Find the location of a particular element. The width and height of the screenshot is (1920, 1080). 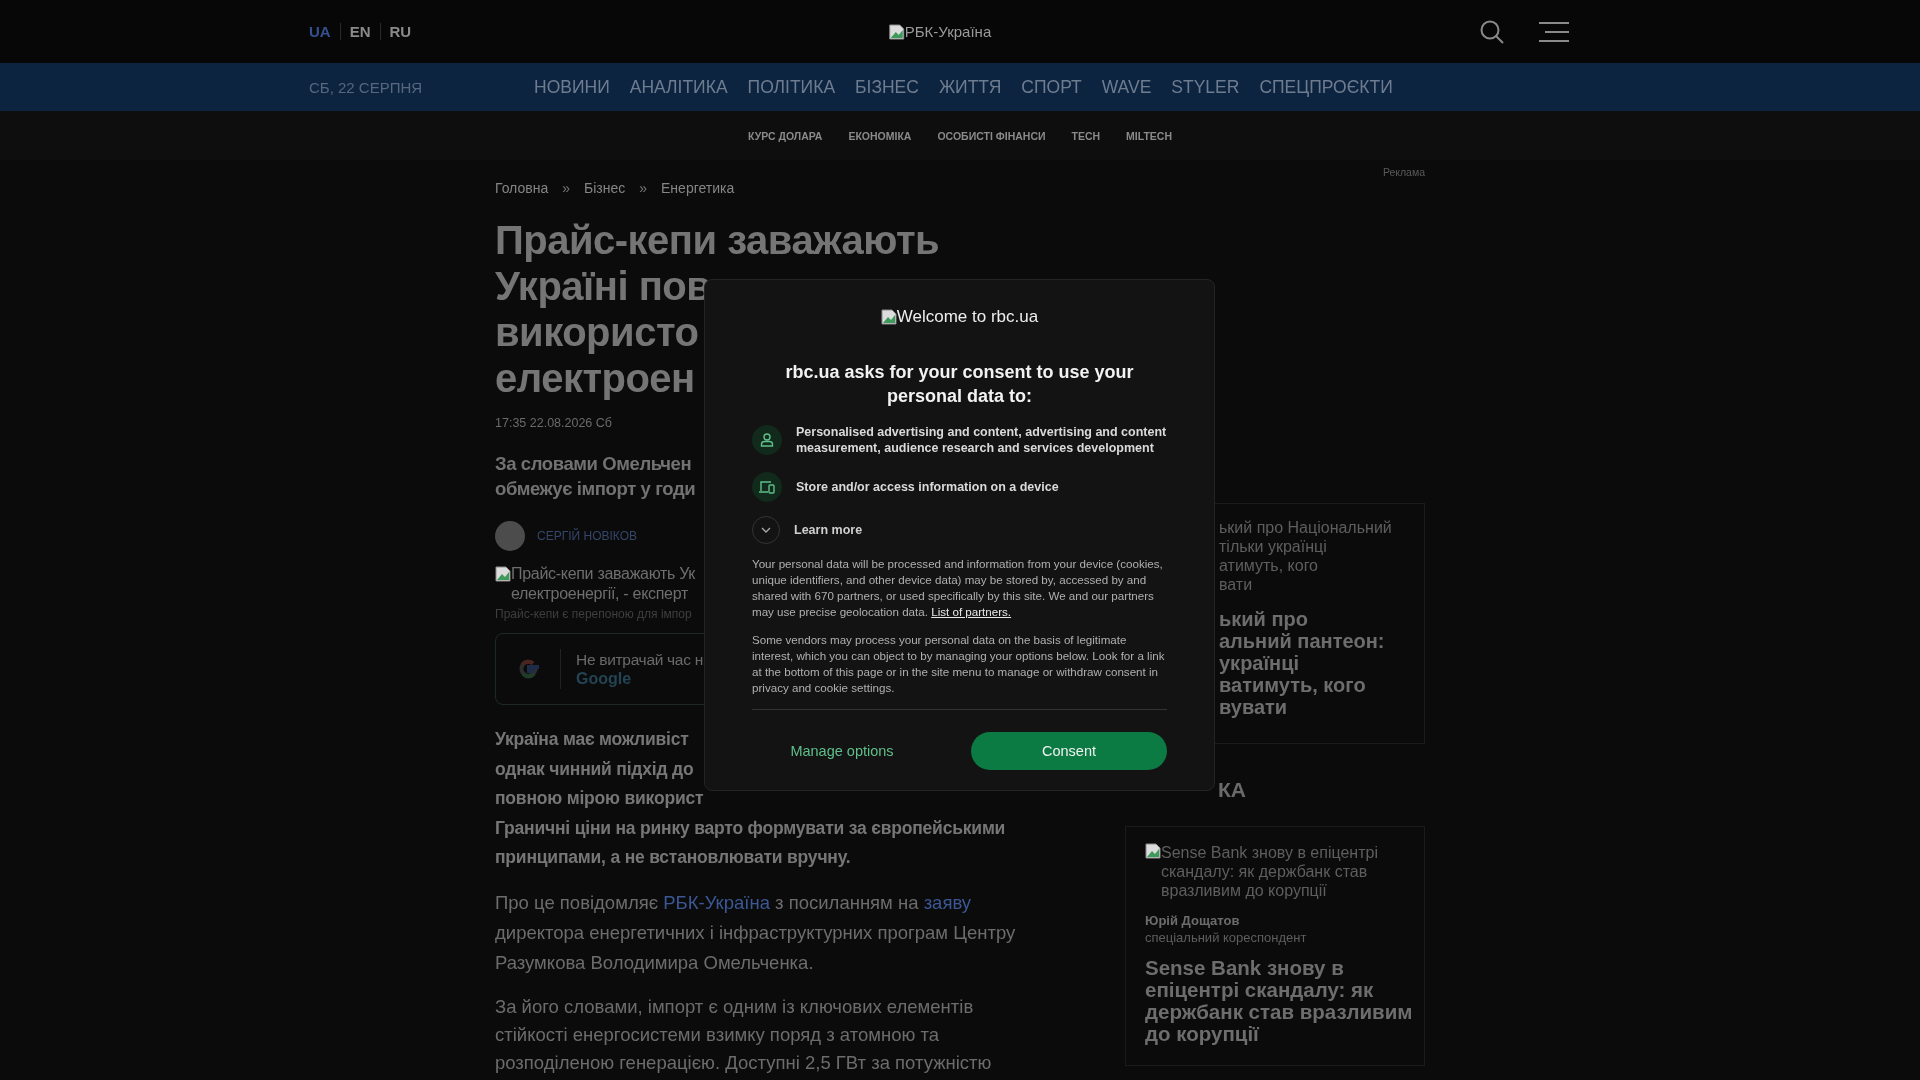

chevron-icon is located at coordinates (766, 530).